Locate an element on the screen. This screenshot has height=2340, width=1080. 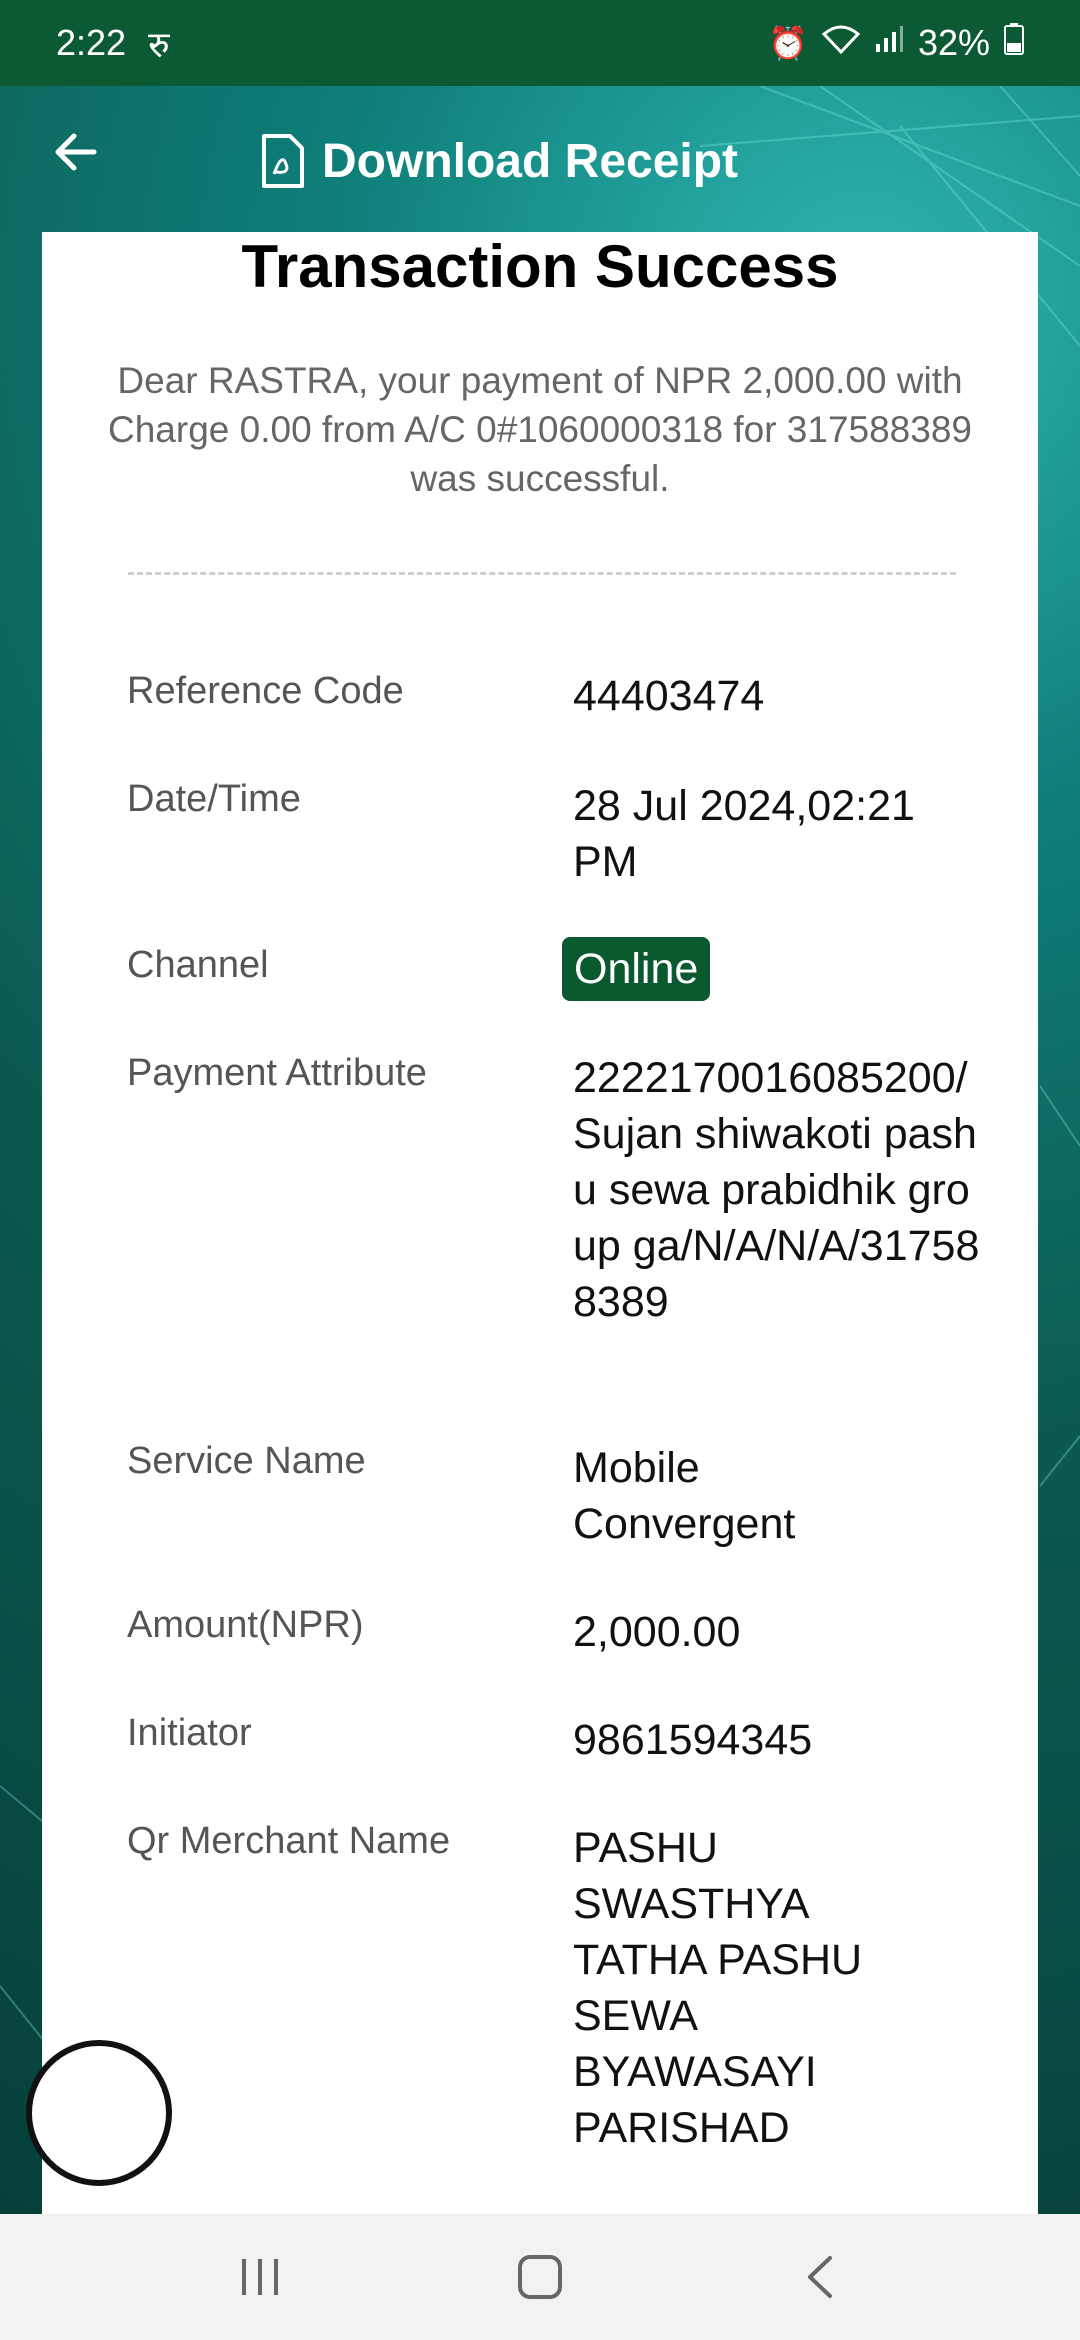
back-arrow-icon is located at coordinates (76, 152).